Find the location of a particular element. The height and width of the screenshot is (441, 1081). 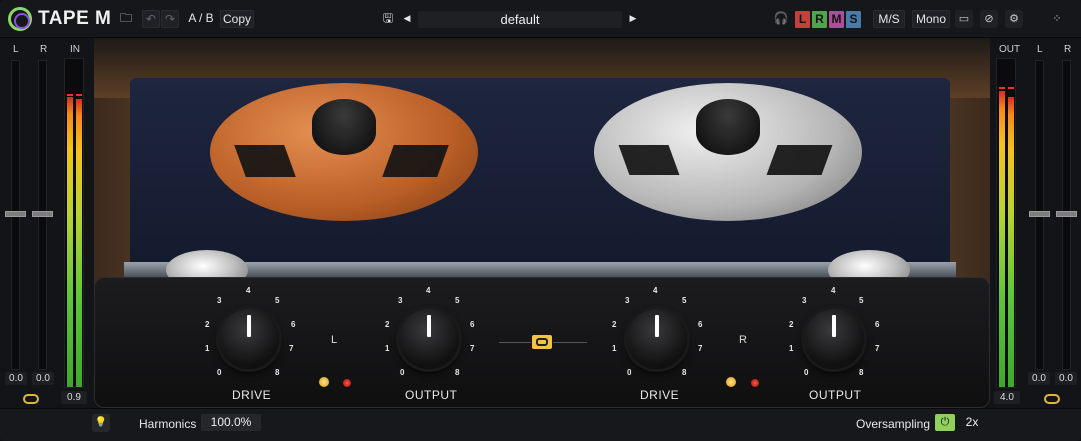

oversampling-value: 2x is located at coordinates (972, 422).